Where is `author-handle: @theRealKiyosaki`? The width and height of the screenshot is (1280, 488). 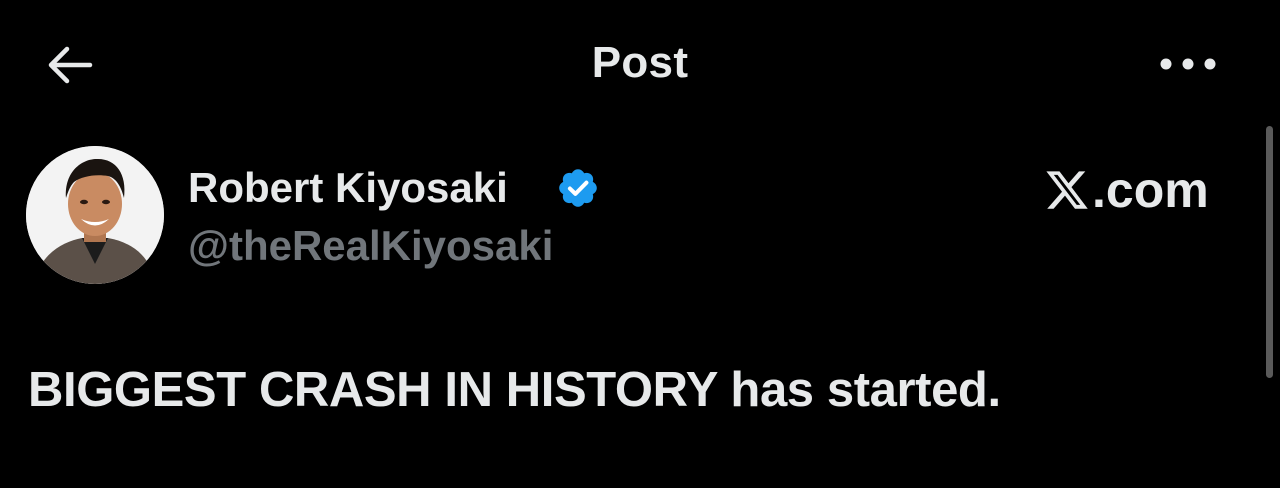 author-handle: @theRealKiyosaki is located at coordinates (370, 246).